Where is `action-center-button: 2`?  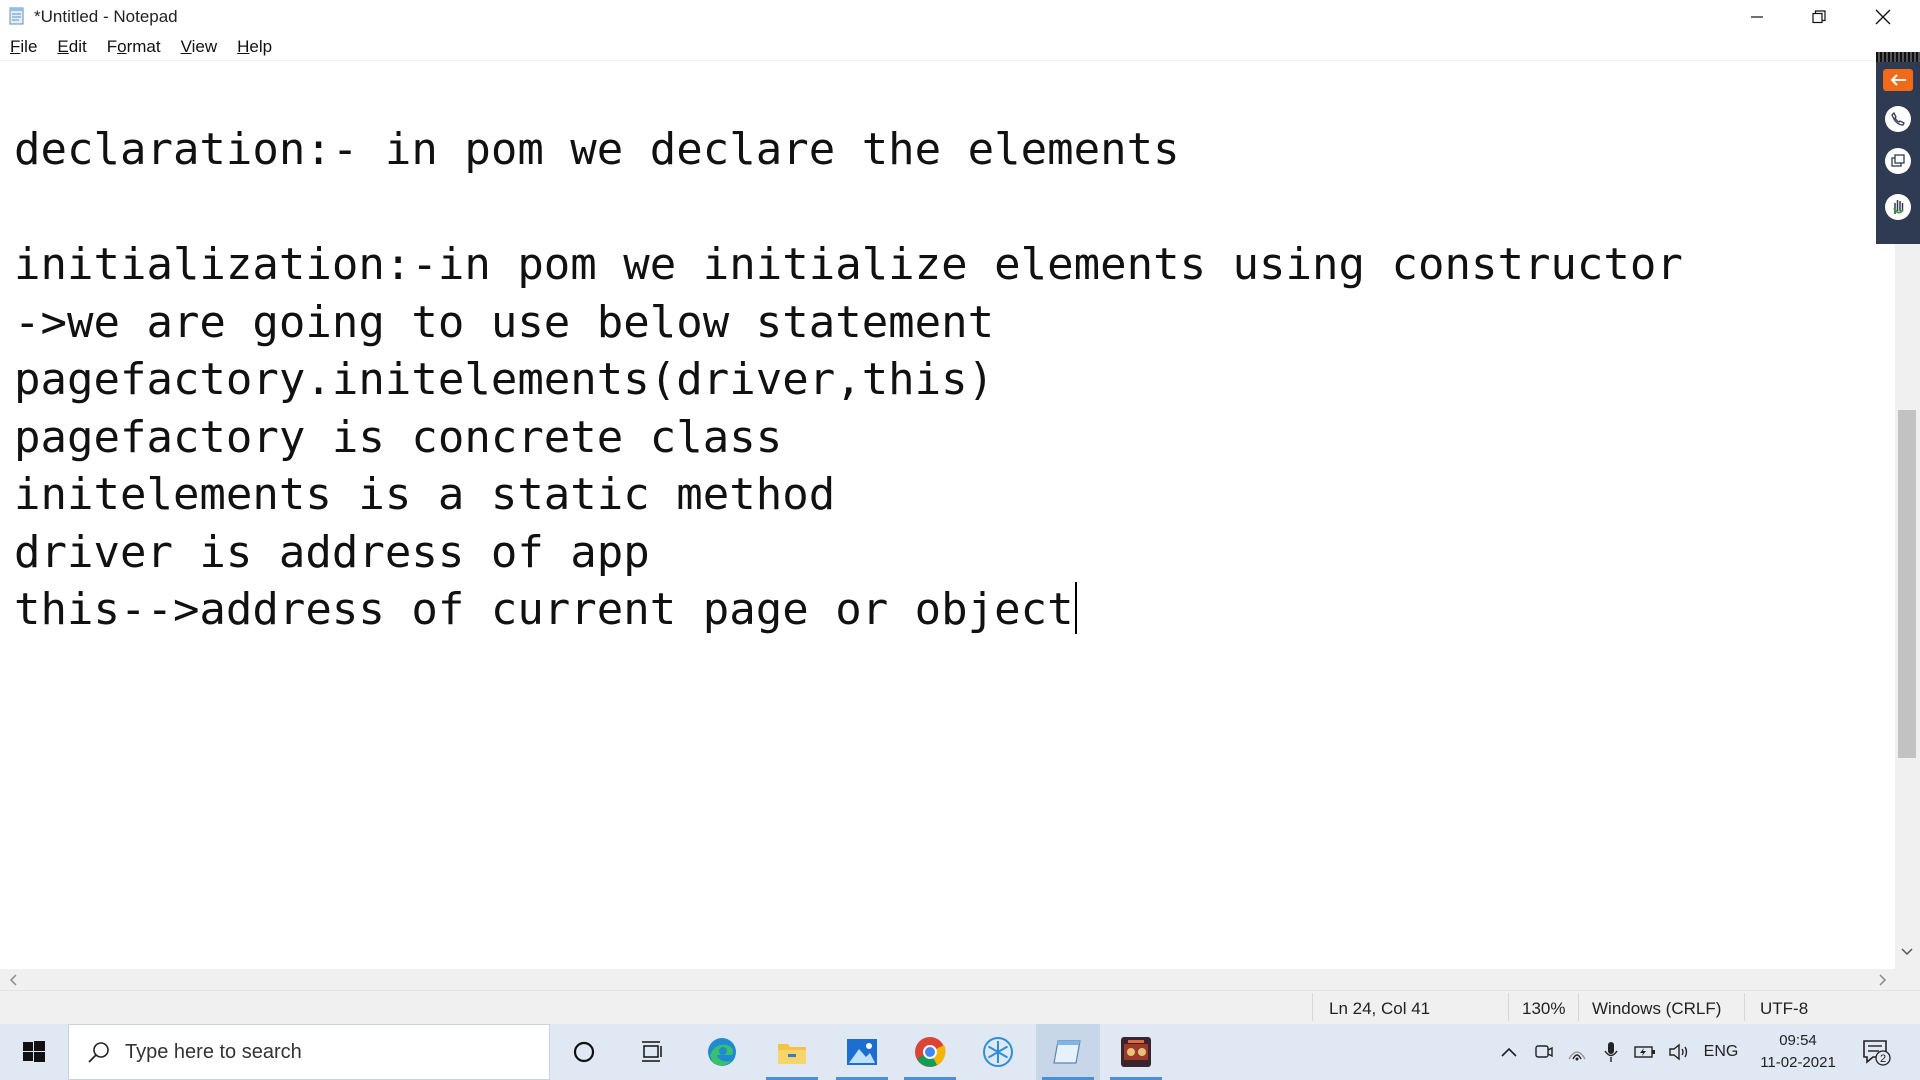 action-center-button: 2 is located at coordinates (1876, 1052).